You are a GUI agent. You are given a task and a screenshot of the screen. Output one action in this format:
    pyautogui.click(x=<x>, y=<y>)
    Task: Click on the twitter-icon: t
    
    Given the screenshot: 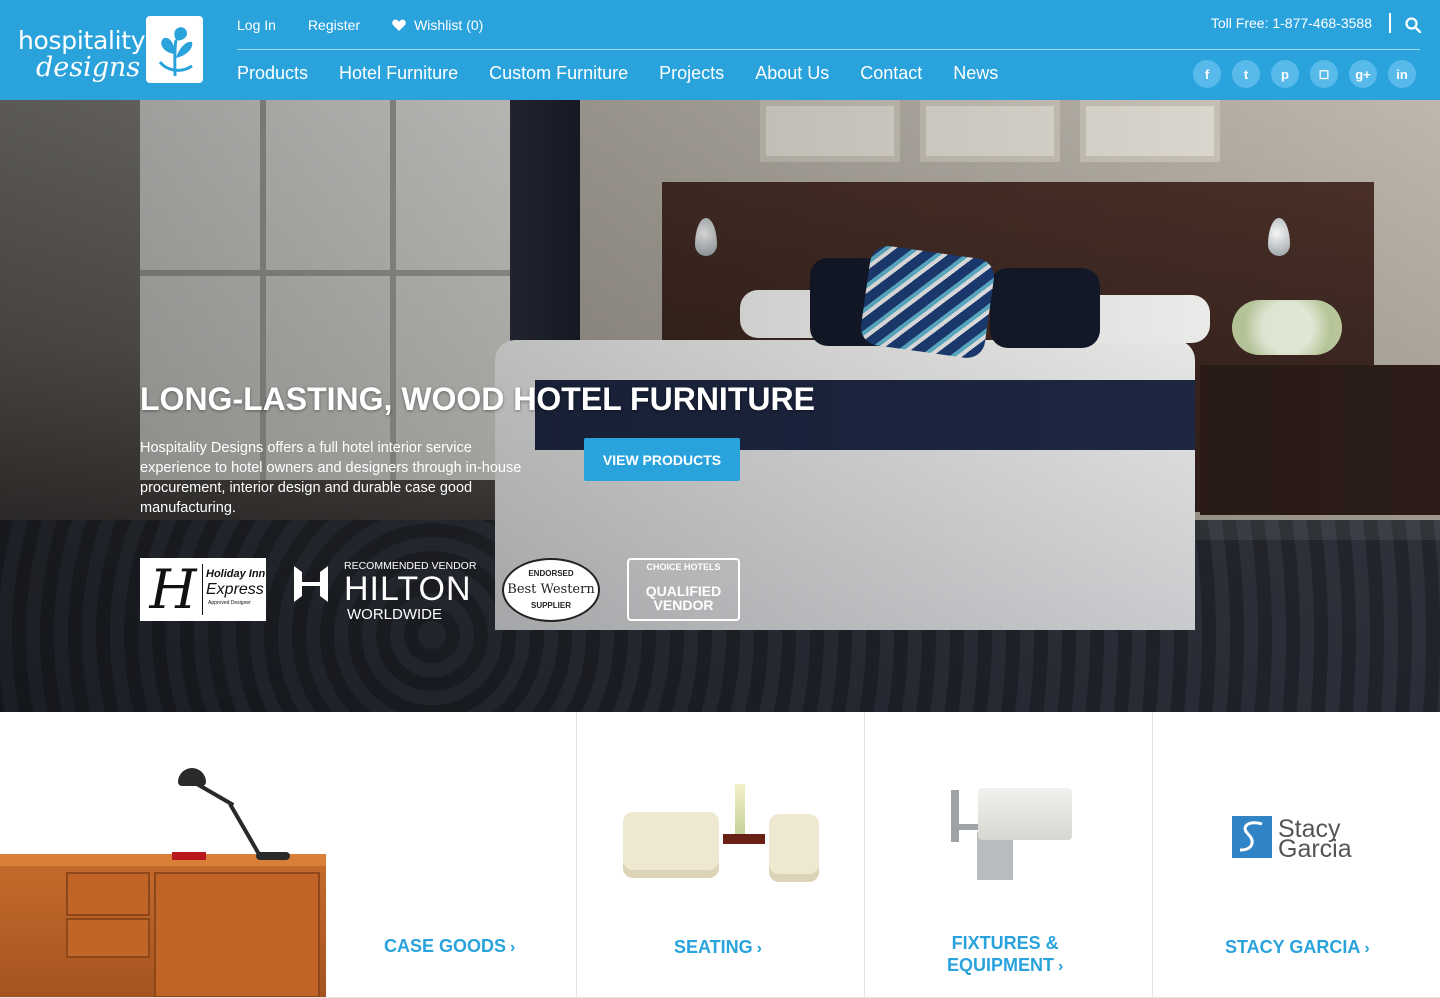 What is the action you would take?
    pyautogui.click(x=1246, y=74)
    